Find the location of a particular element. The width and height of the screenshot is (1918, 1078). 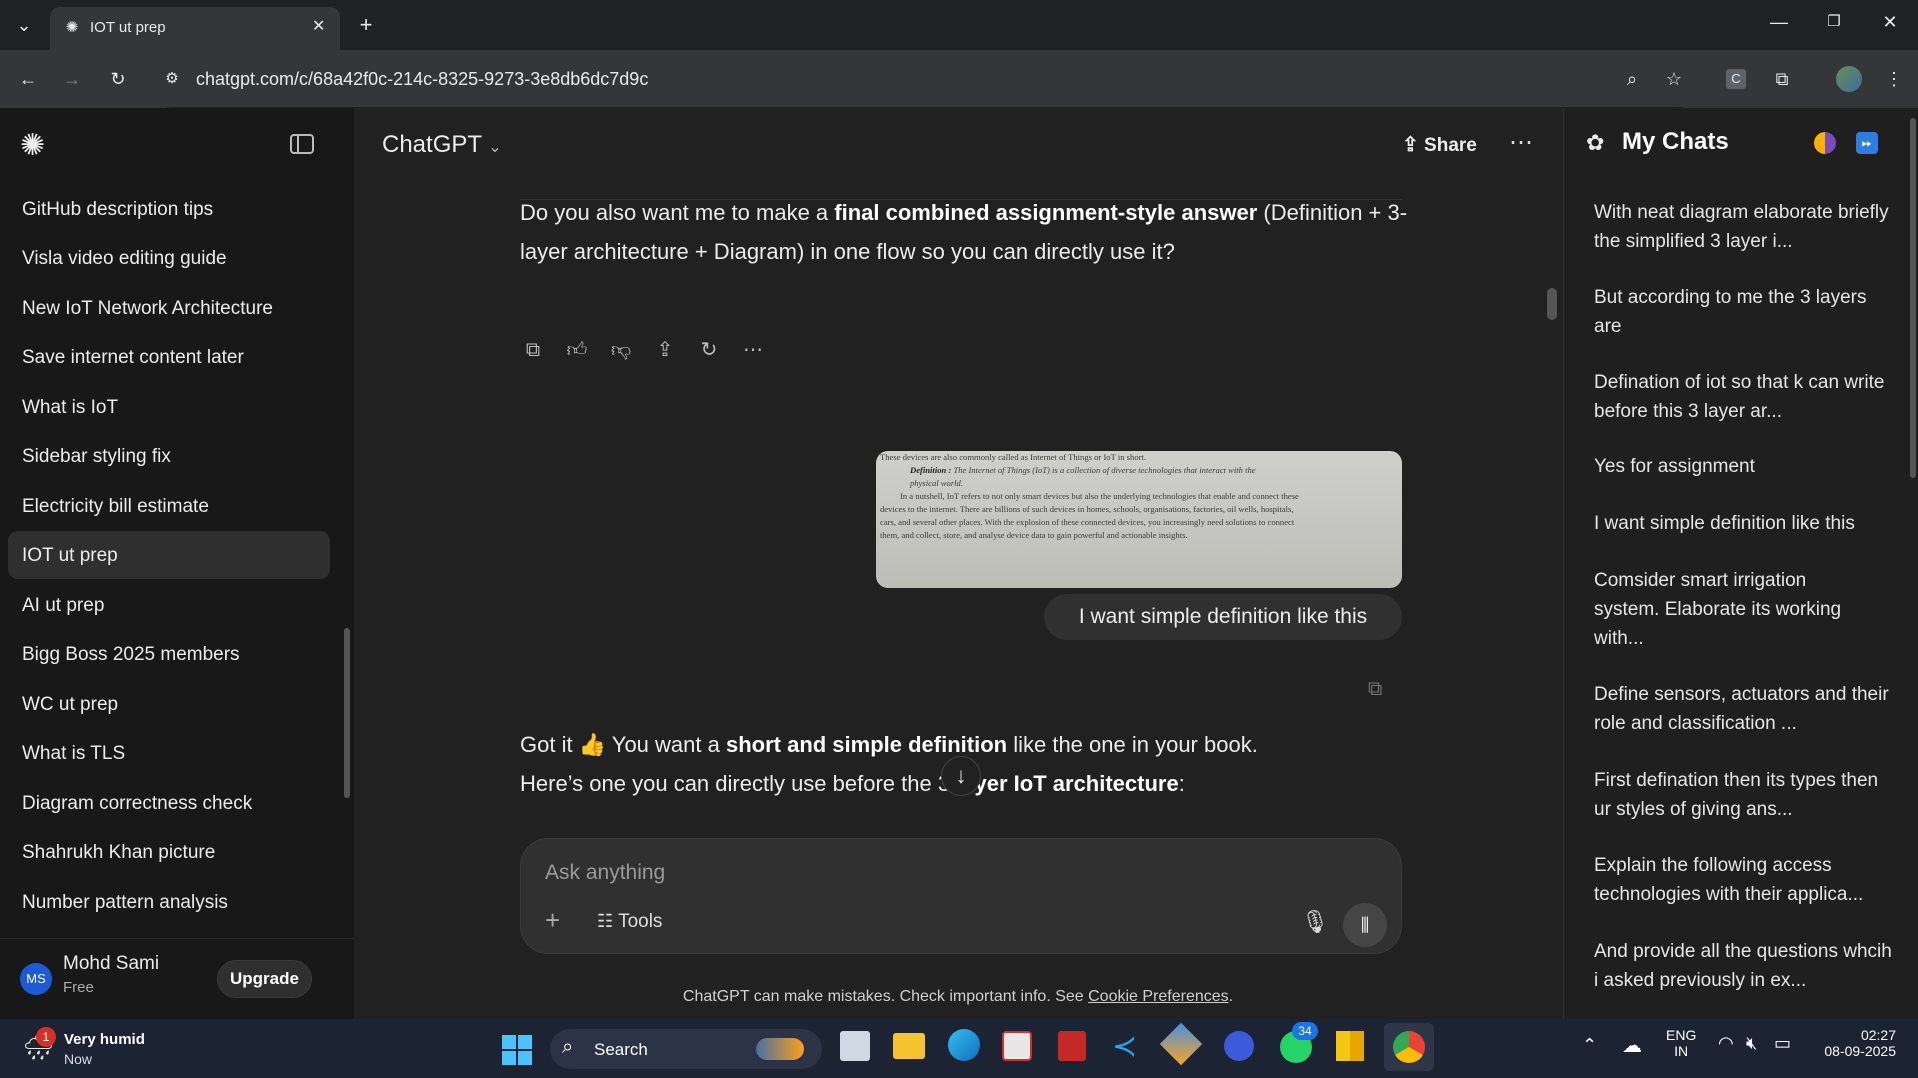

sidebar-item-github-description-tips: GitHub description tips is located at coordinates (169, 209).